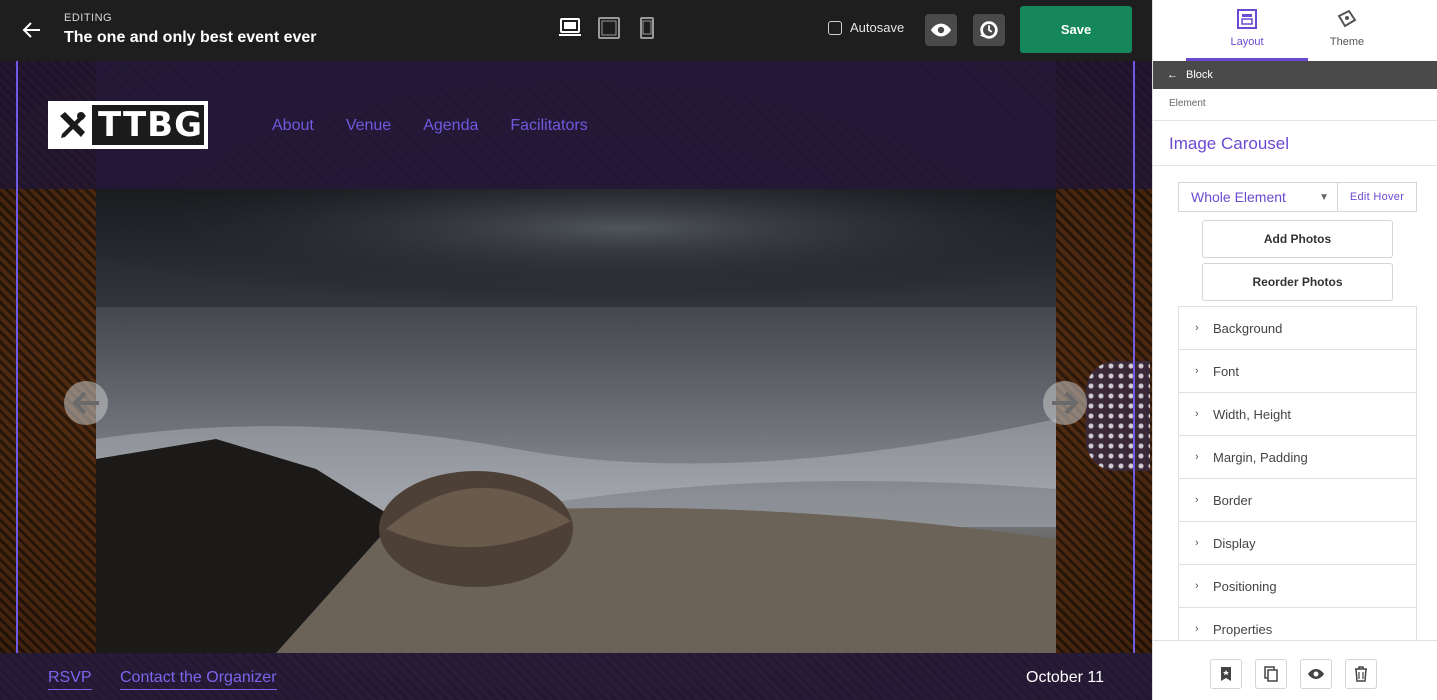  Describe the element at coordinates (1233, 500) in the screenshot. I see `section-label: Border` at that location.